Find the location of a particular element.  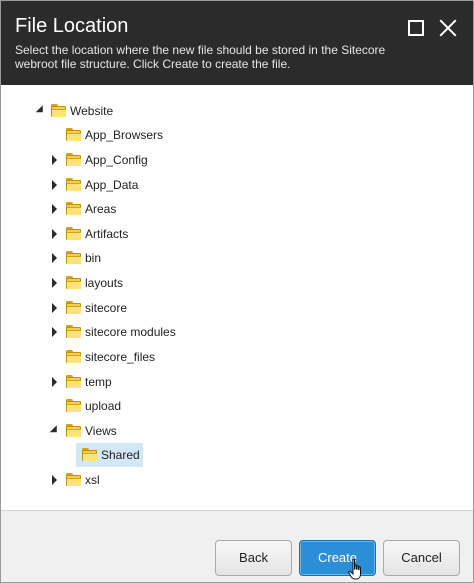

tree-node-shared: Shared is located at coordinates (109, 455).